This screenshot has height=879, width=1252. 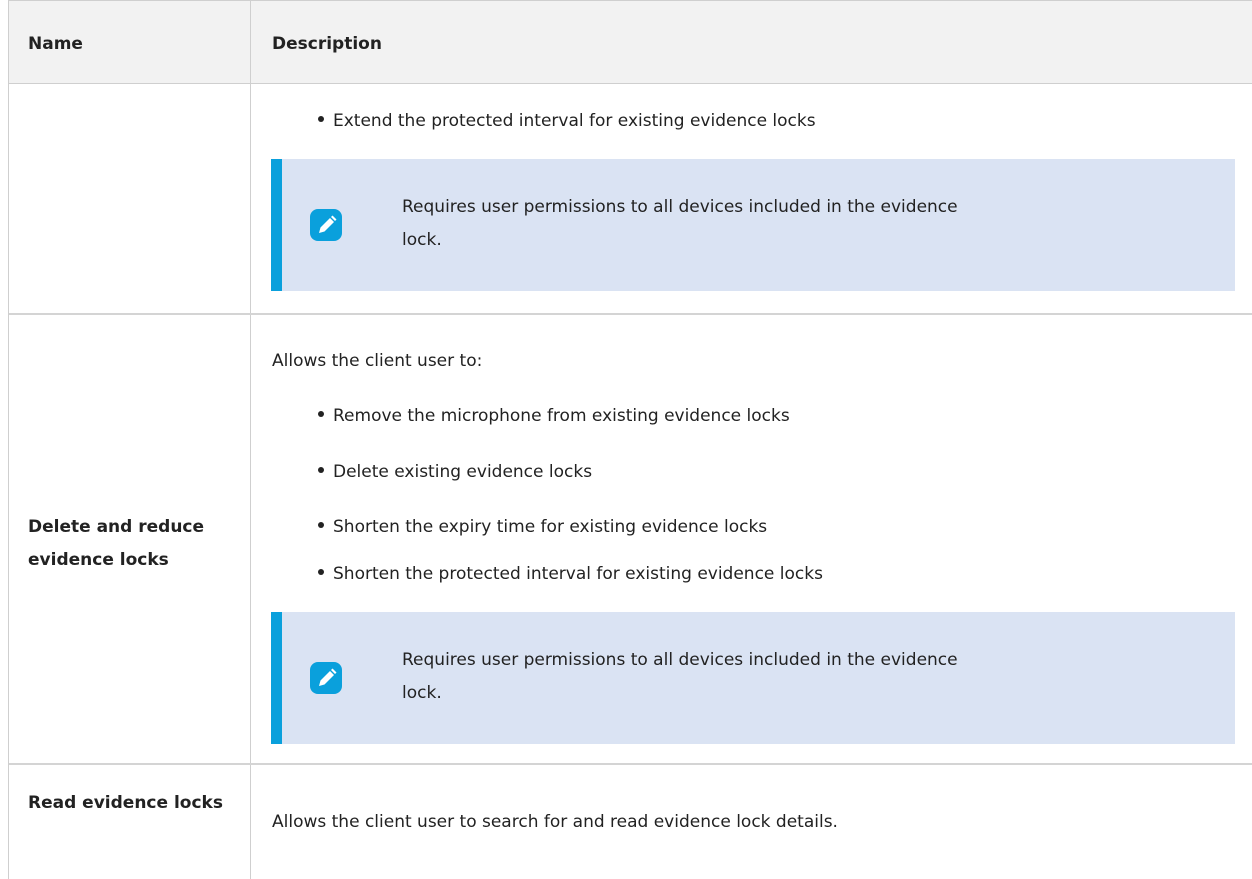 I want to click on permission-name: Delete and reduce evidence locks, so click(x=116, y=543).